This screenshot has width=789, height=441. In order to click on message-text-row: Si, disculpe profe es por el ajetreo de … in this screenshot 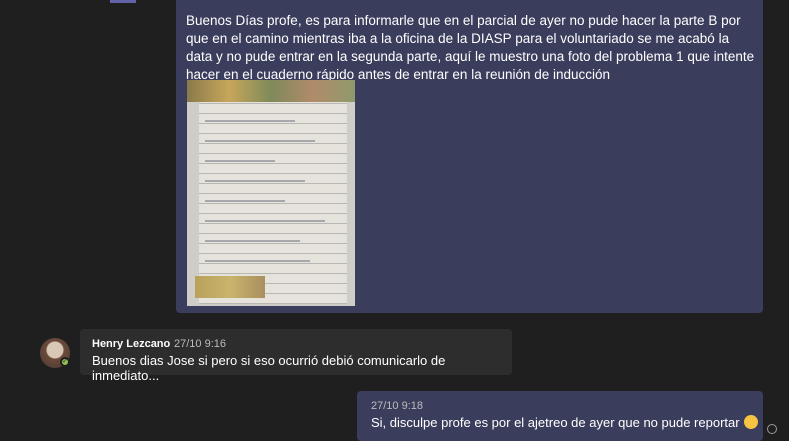, I will do `click(564, 422)`.